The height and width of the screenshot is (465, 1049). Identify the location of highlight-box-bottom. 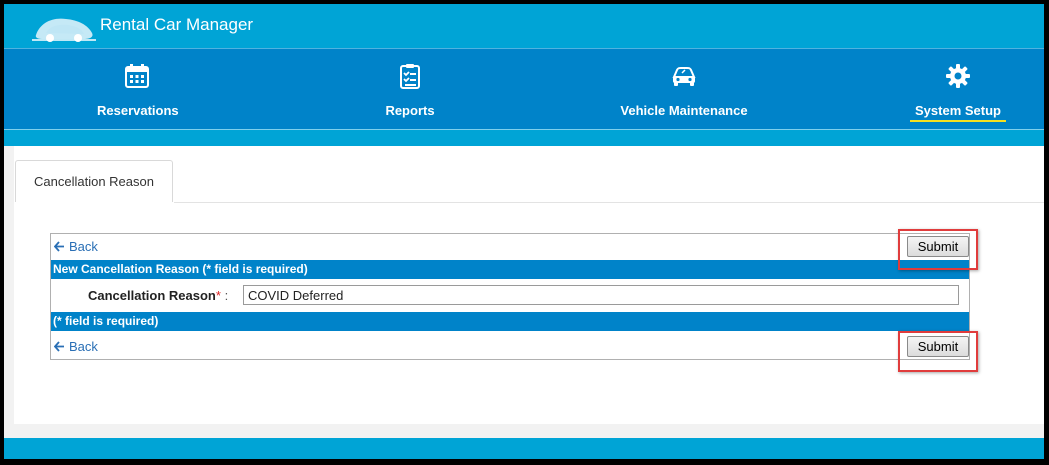
(938, 351).